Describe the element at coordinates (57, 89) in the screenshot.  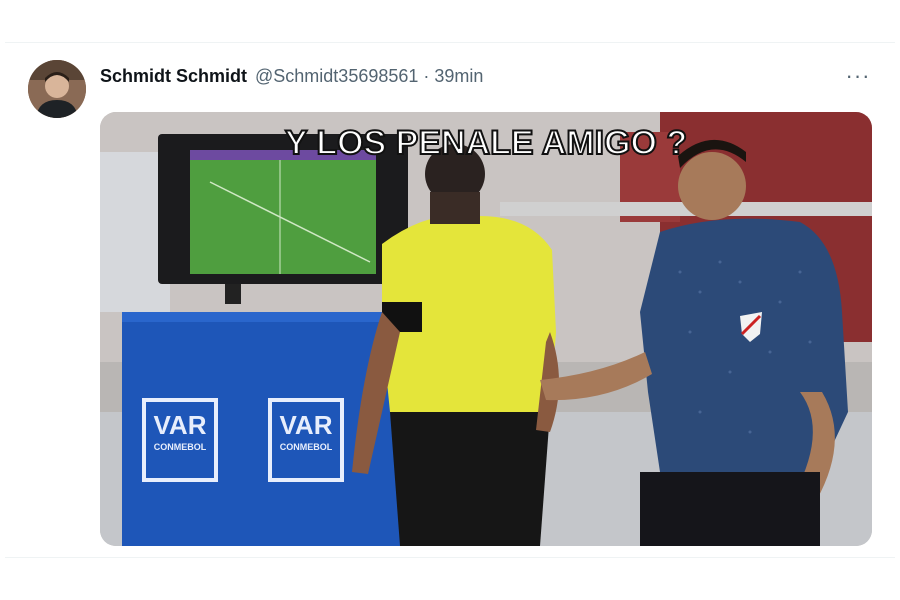
I see `avatar` at that location.